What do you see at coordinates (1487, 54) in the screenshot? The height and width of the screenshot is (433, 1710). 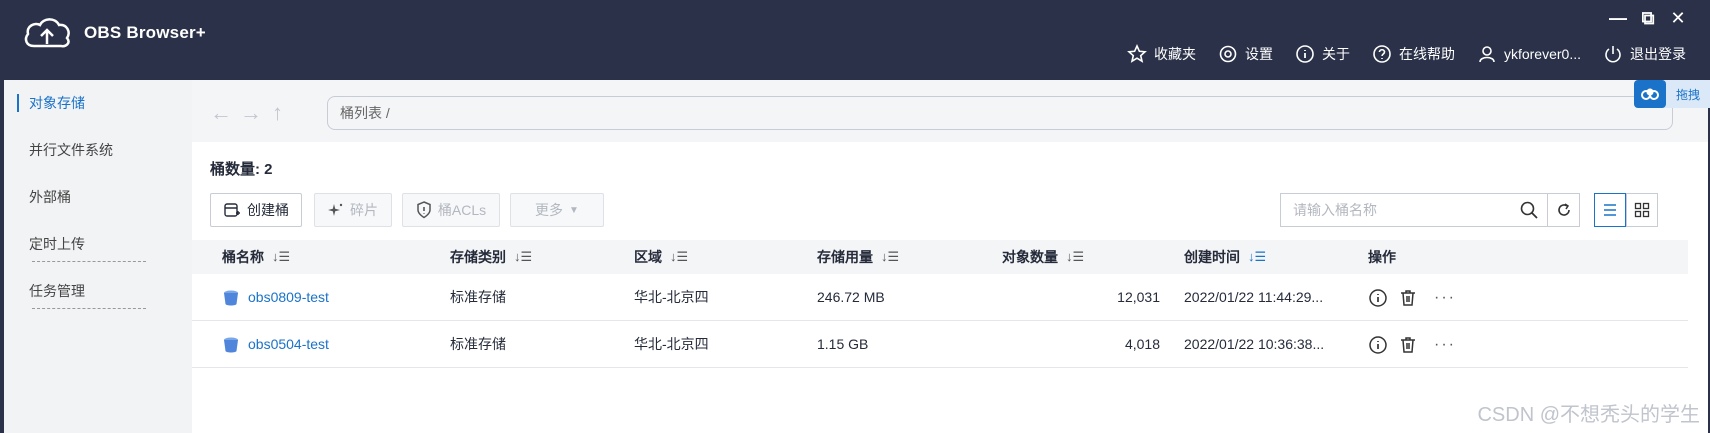 I see `user-icon` at bounding box center [1487, 54].